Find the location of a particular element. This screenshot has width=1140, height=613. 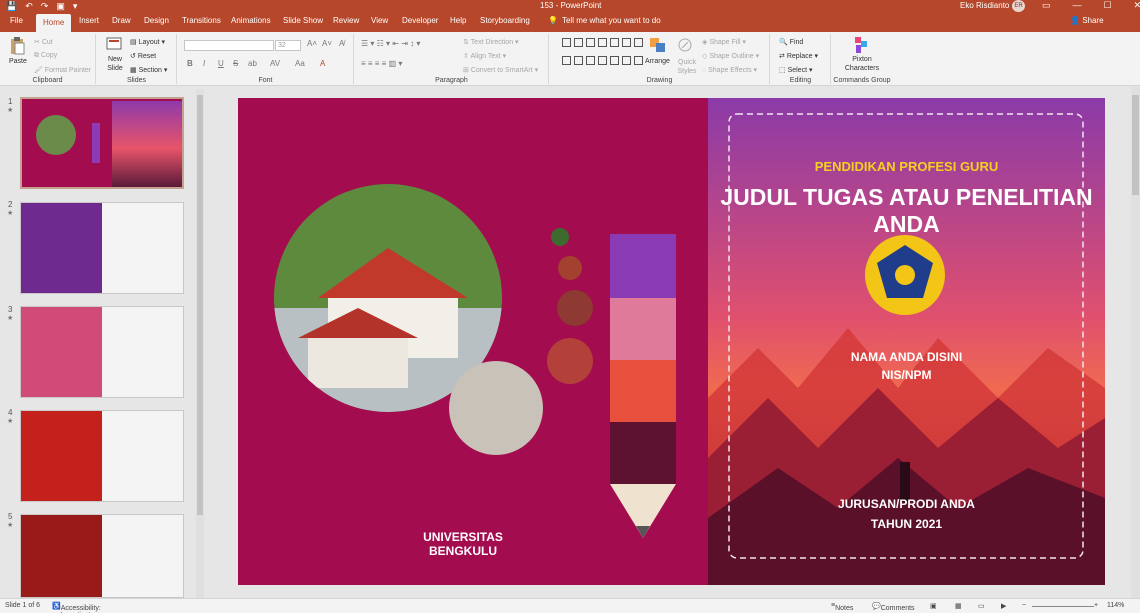

text-direction-button: ⇅ Text Direction ▾ is located at coordinates (491, 42).